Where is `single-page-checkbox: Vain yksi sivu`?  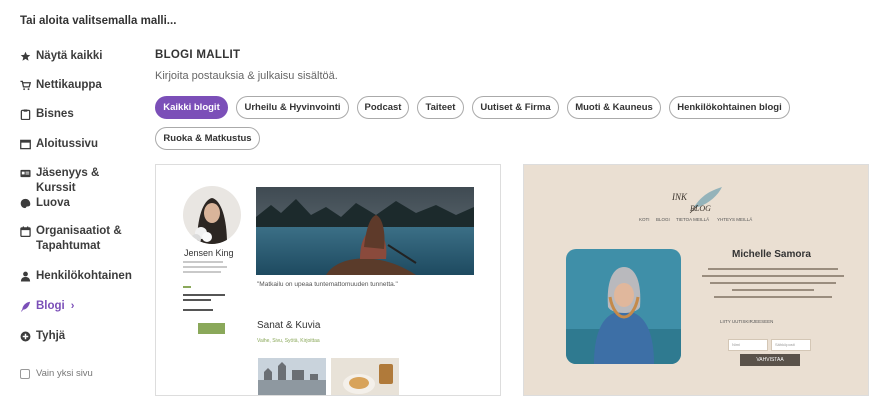 single-page-checkbox: Vain yksi sivu is located at coordinates (56, 373).